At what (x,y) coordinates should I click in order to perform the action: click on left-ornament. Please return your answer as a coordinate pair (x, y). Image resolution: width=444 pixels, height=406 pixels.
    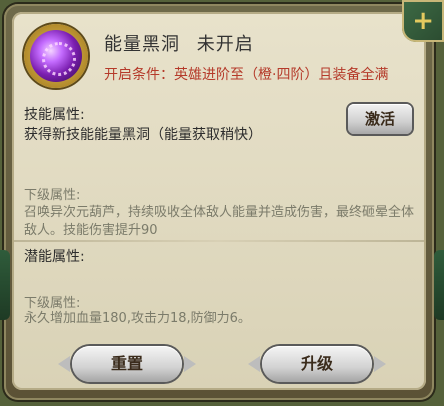
    Looking at the image, I should click on (5, 285).